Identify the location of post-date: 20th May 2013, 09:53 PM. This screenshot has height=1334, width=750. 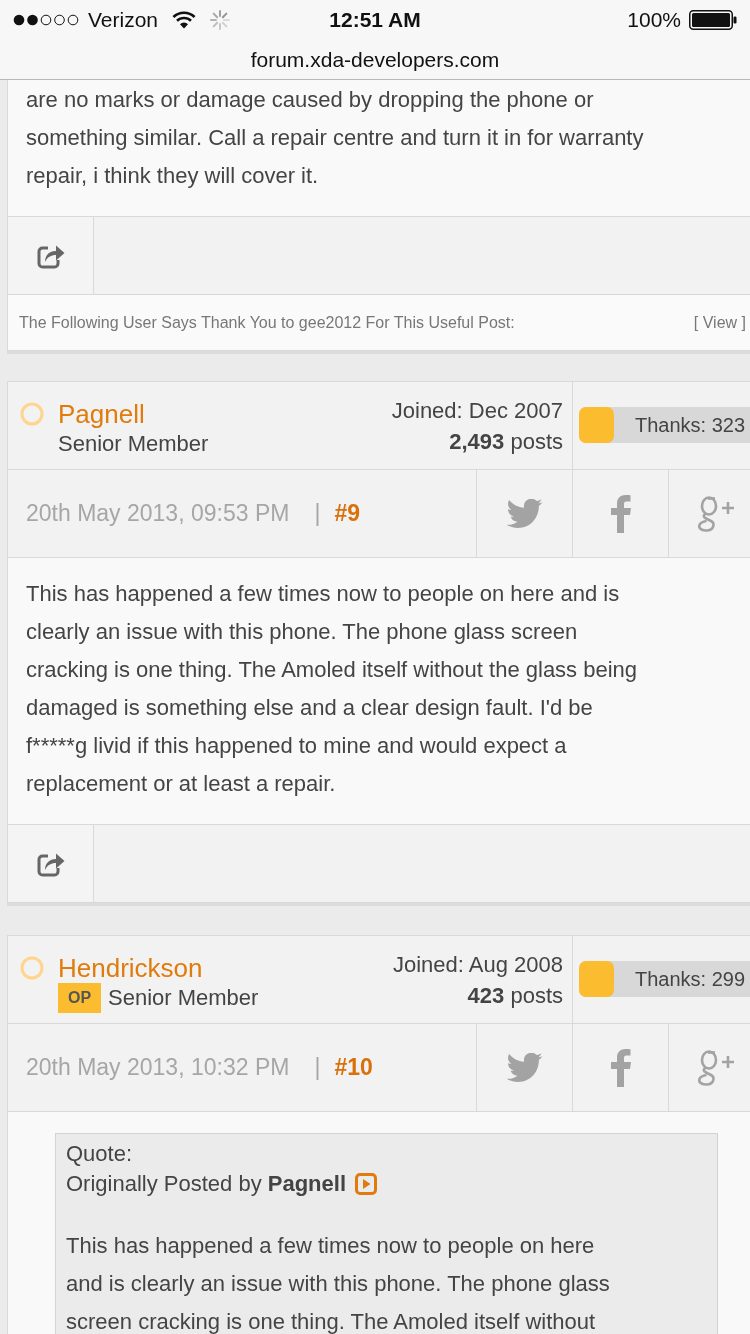
(158, 513).